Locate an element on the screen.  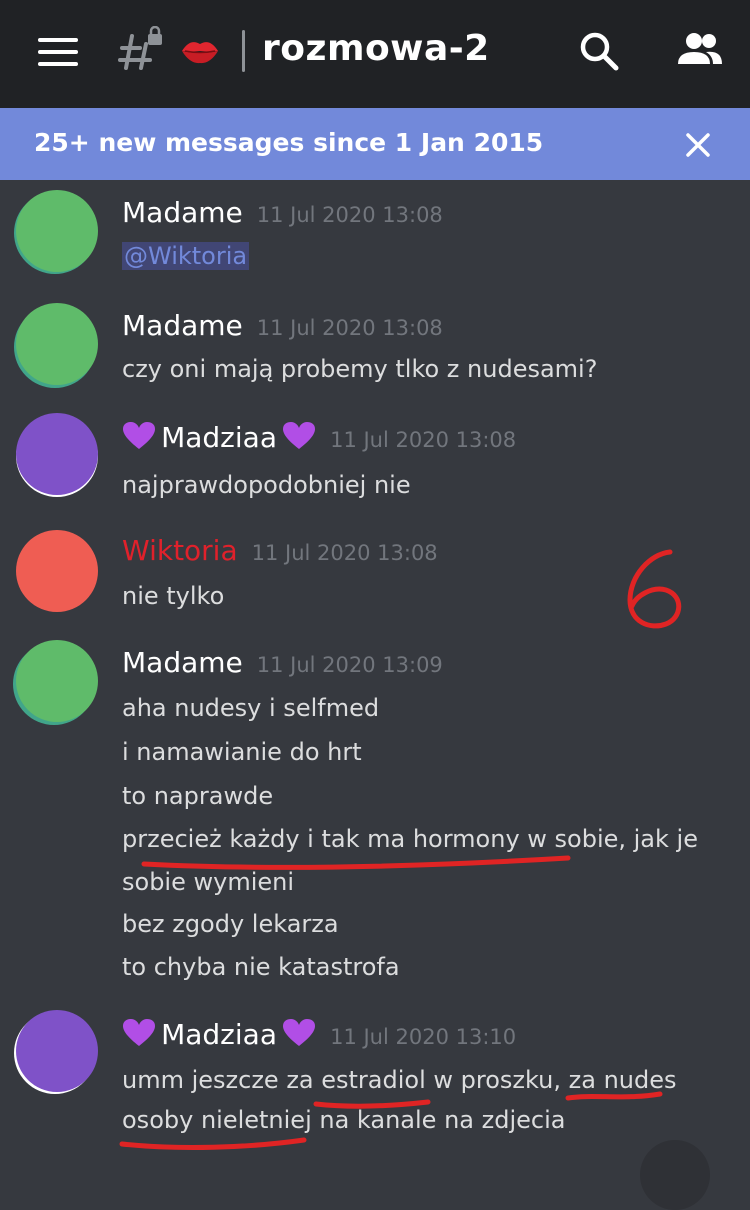
message-line: najprawdopodobniej nie is located at coordinates (266, 485).